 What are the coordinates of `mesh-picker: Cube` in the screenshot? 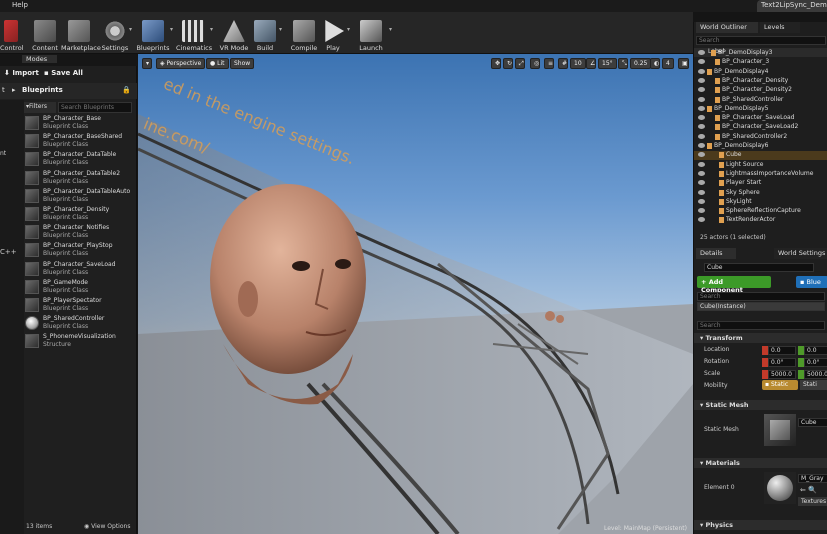 It's located at (812, 422).